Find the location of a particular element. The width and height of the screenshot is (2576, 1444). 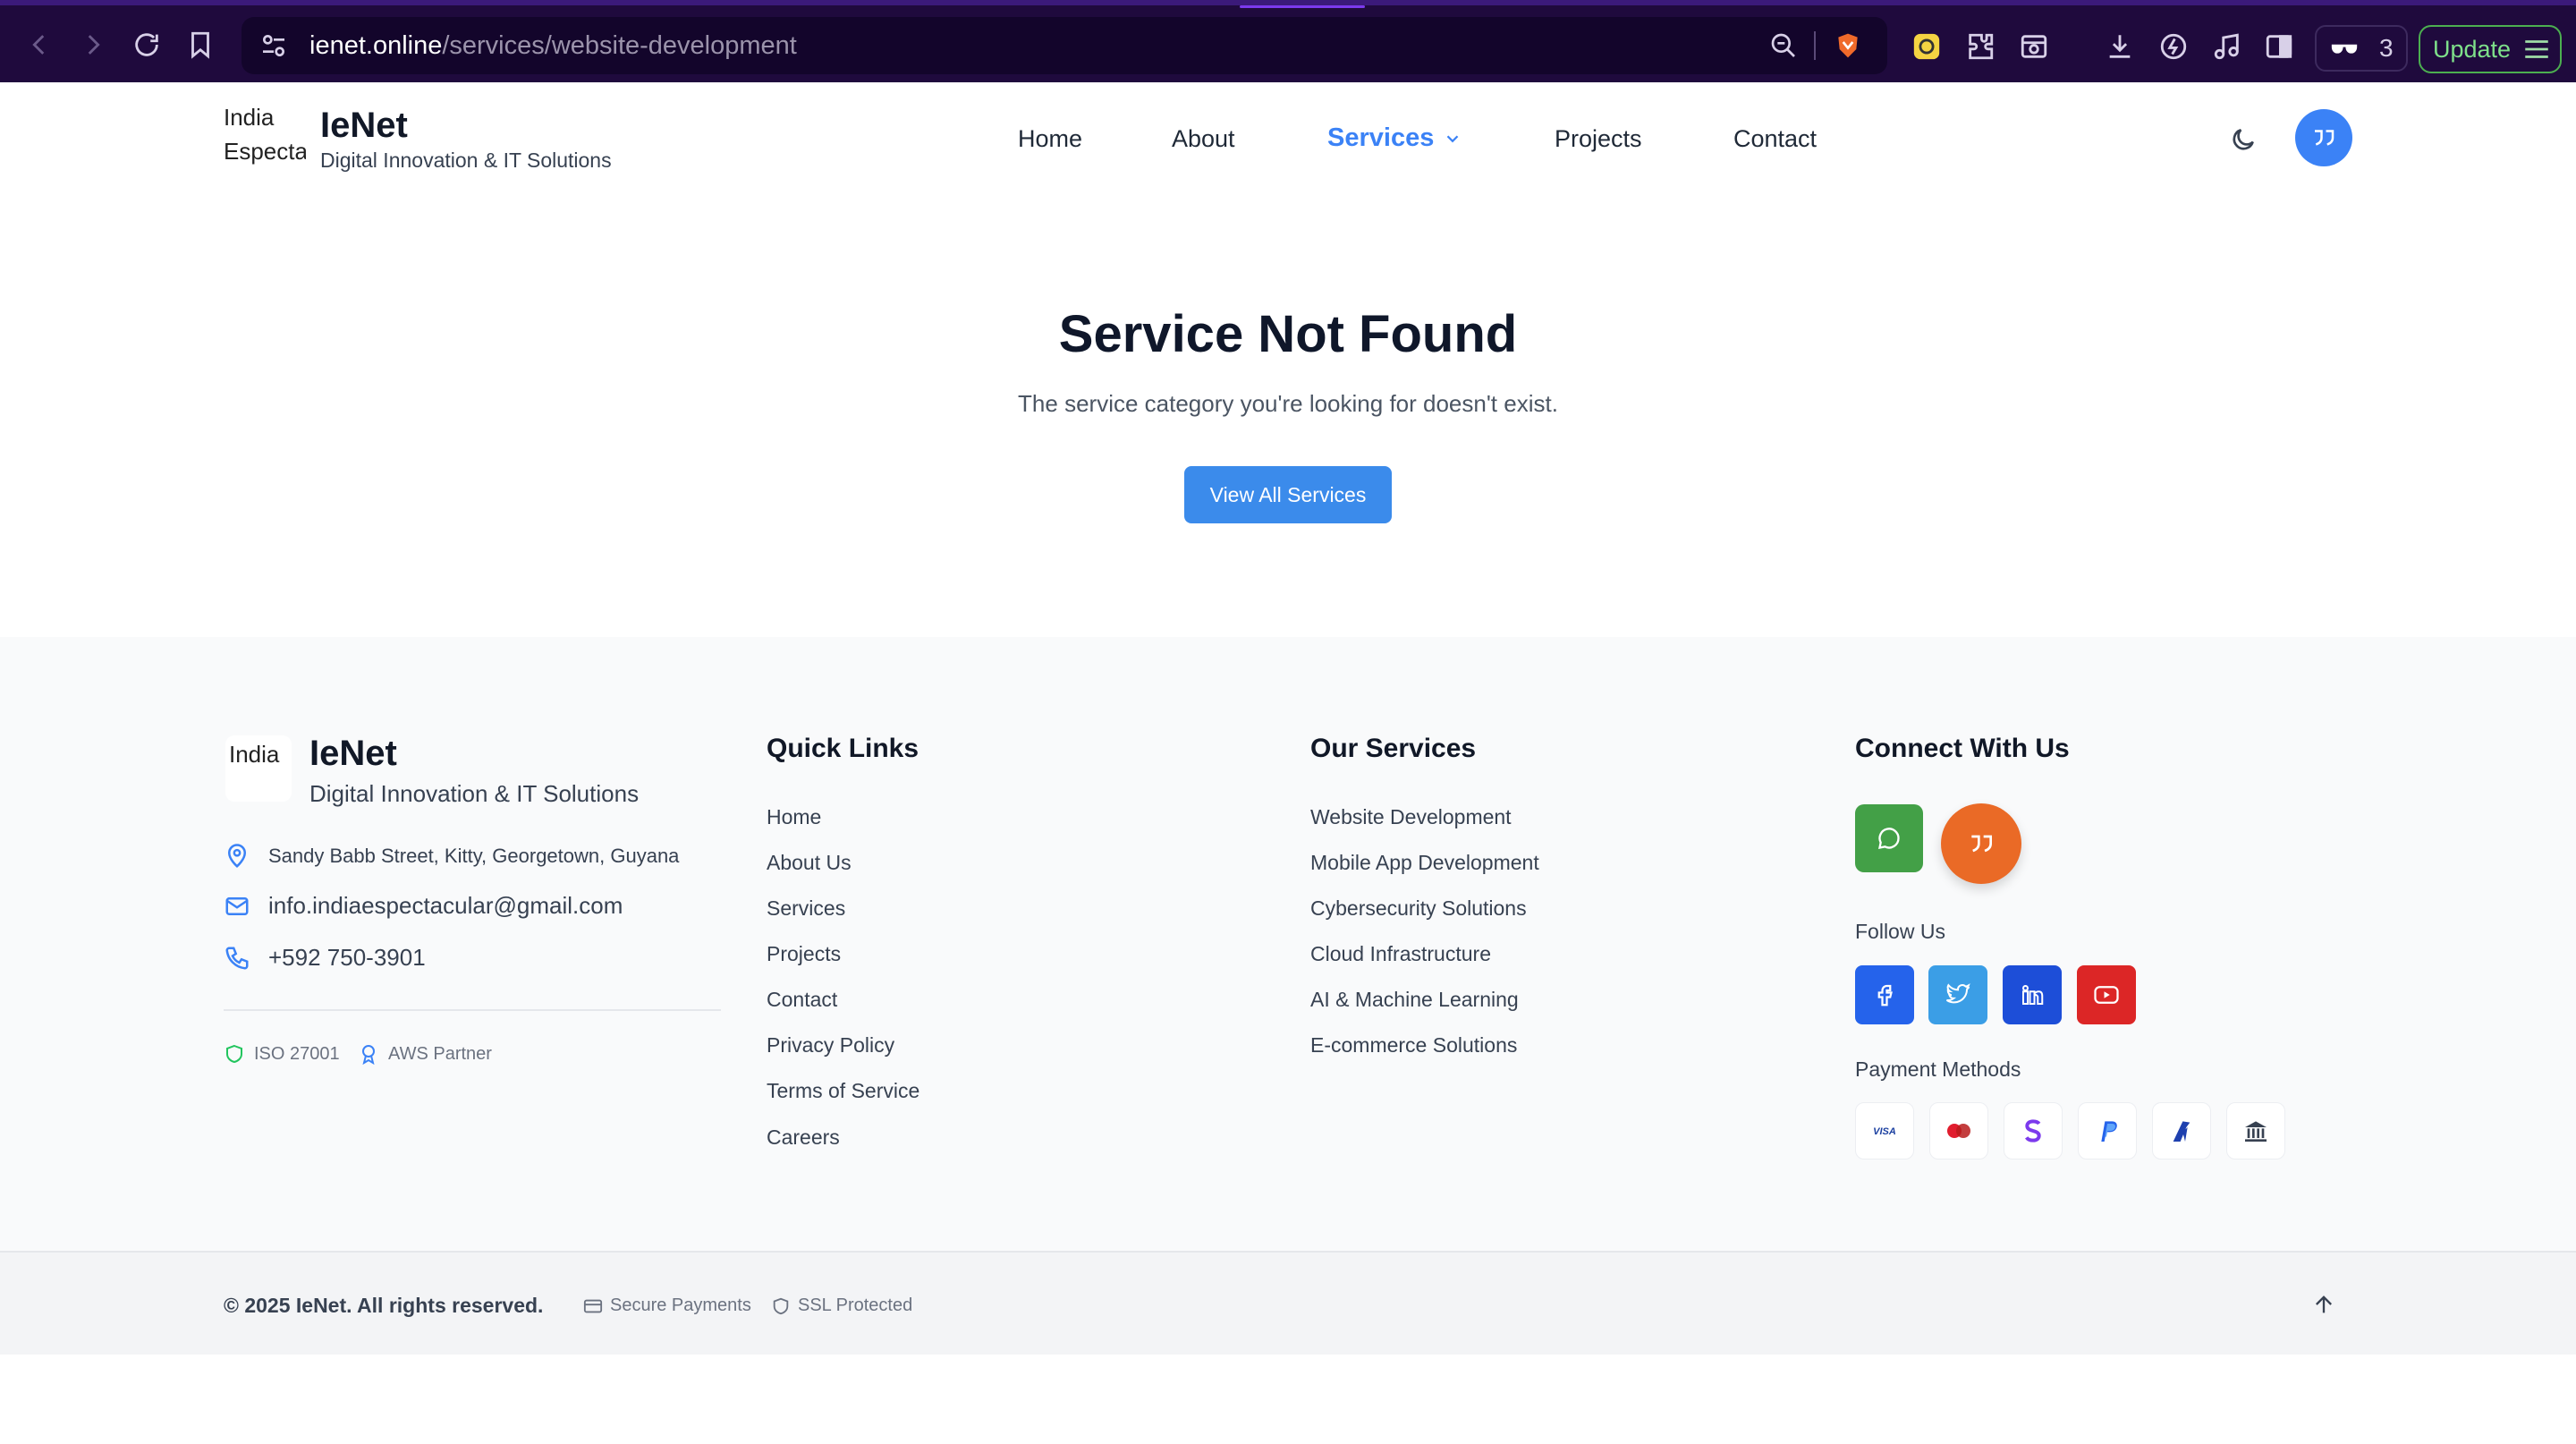

award-icon is located at coordinates (368, 1055).